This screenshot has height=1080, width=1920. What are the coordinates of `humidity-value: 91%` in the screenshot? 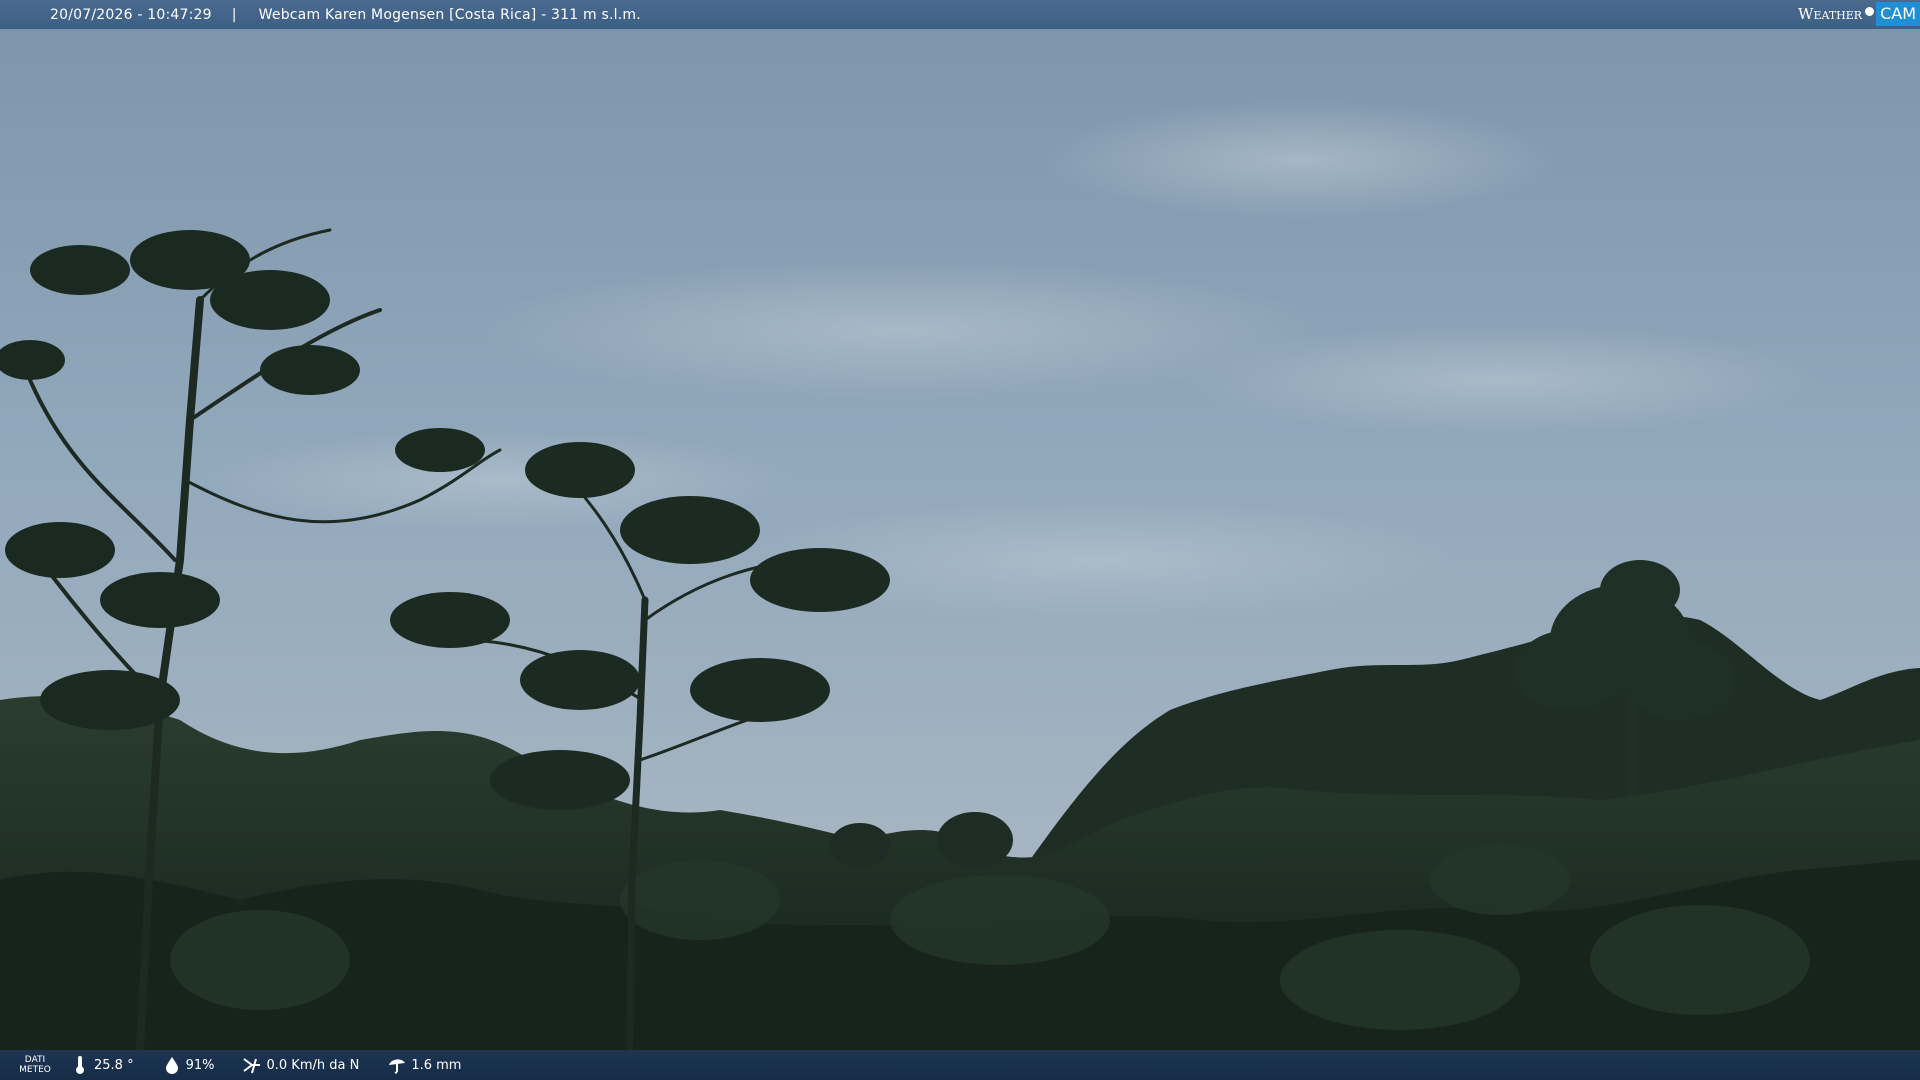 It's located at (200, 1065).